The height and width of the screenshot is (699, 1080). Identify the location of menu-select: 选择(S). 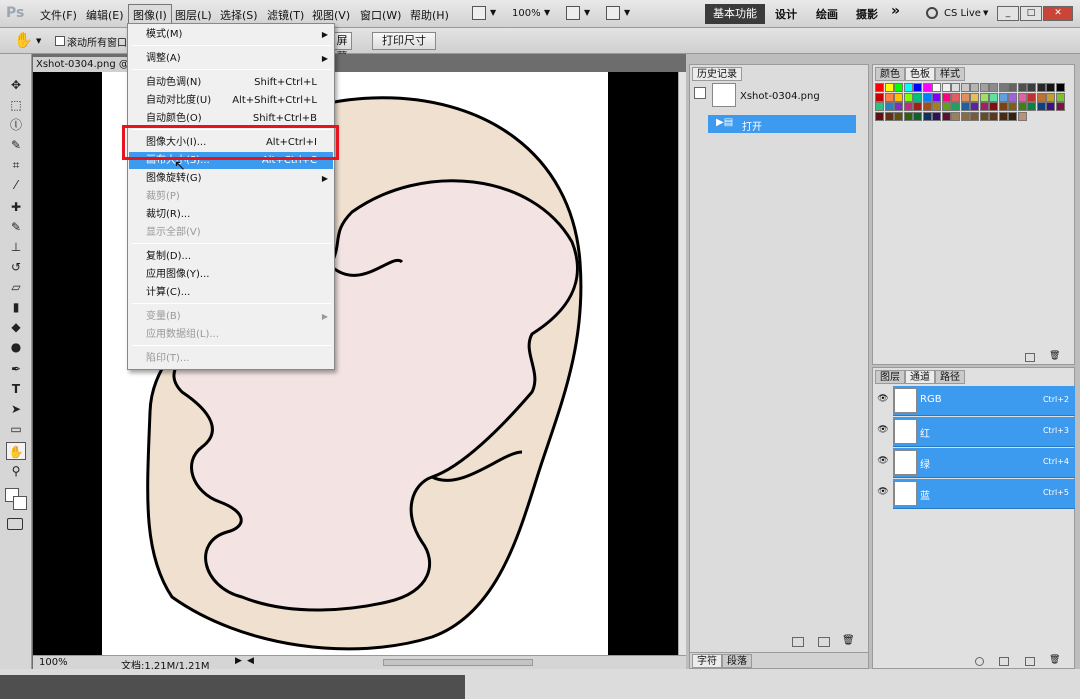
(239, 15).